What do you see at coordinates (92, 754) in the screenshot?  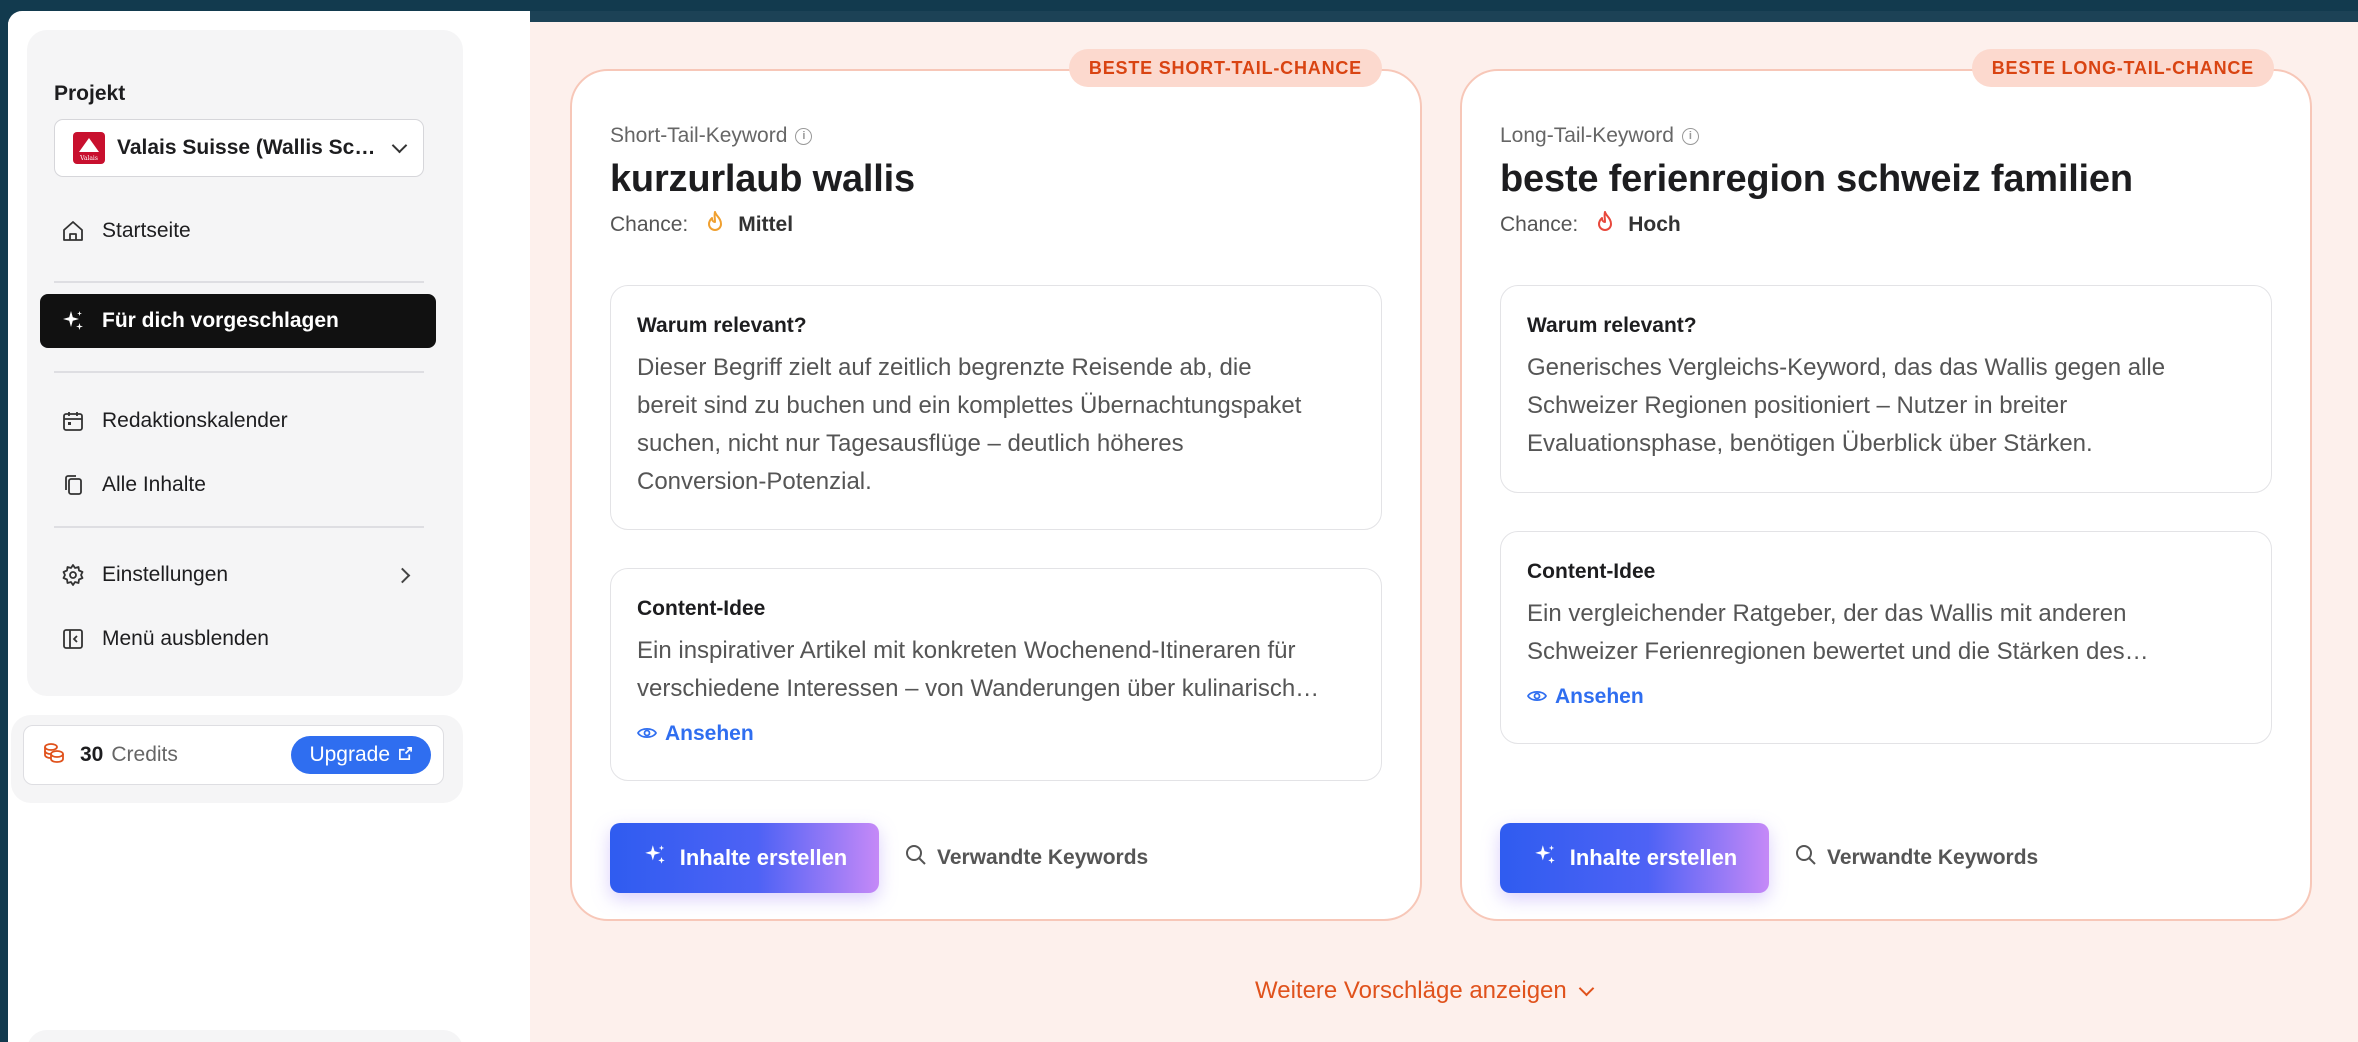 I see `credits-count: 30` at bounding box center [92, 754].